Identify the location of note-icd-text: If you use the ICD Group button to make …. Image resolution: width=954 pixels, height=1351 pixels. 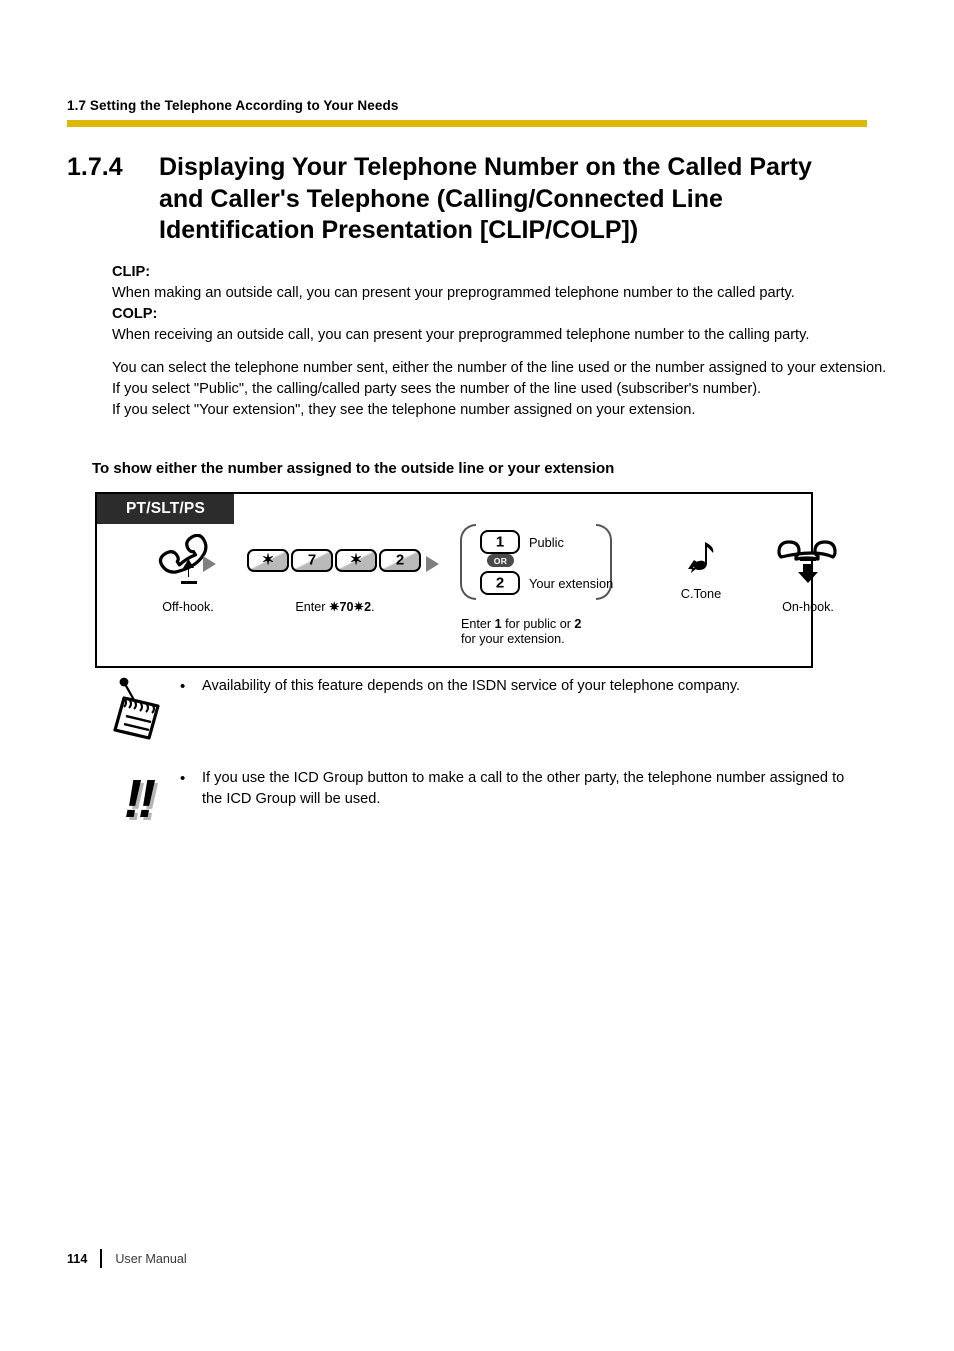
(523, 788).